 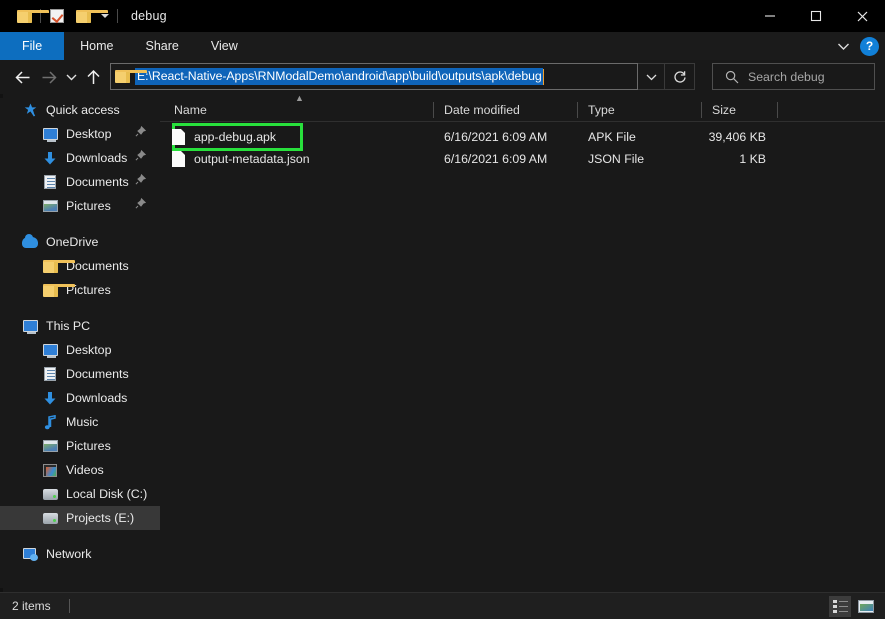 What do you see at coordinates (100, 518) in the screenshot?
I see `sidebar-label: Projects (E:)` at bounding box center [100, 518].